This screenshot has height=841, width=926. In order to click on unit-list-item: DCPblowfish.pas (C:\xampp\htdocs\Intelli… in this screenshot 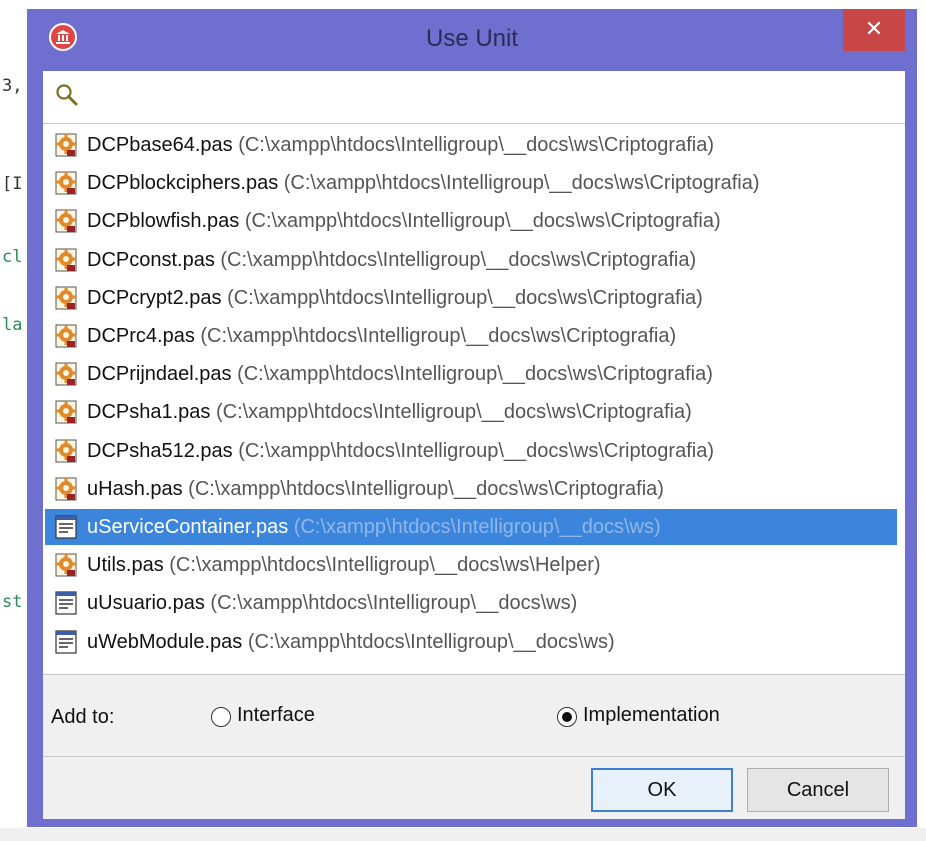, I will do `click(471, 221)`.